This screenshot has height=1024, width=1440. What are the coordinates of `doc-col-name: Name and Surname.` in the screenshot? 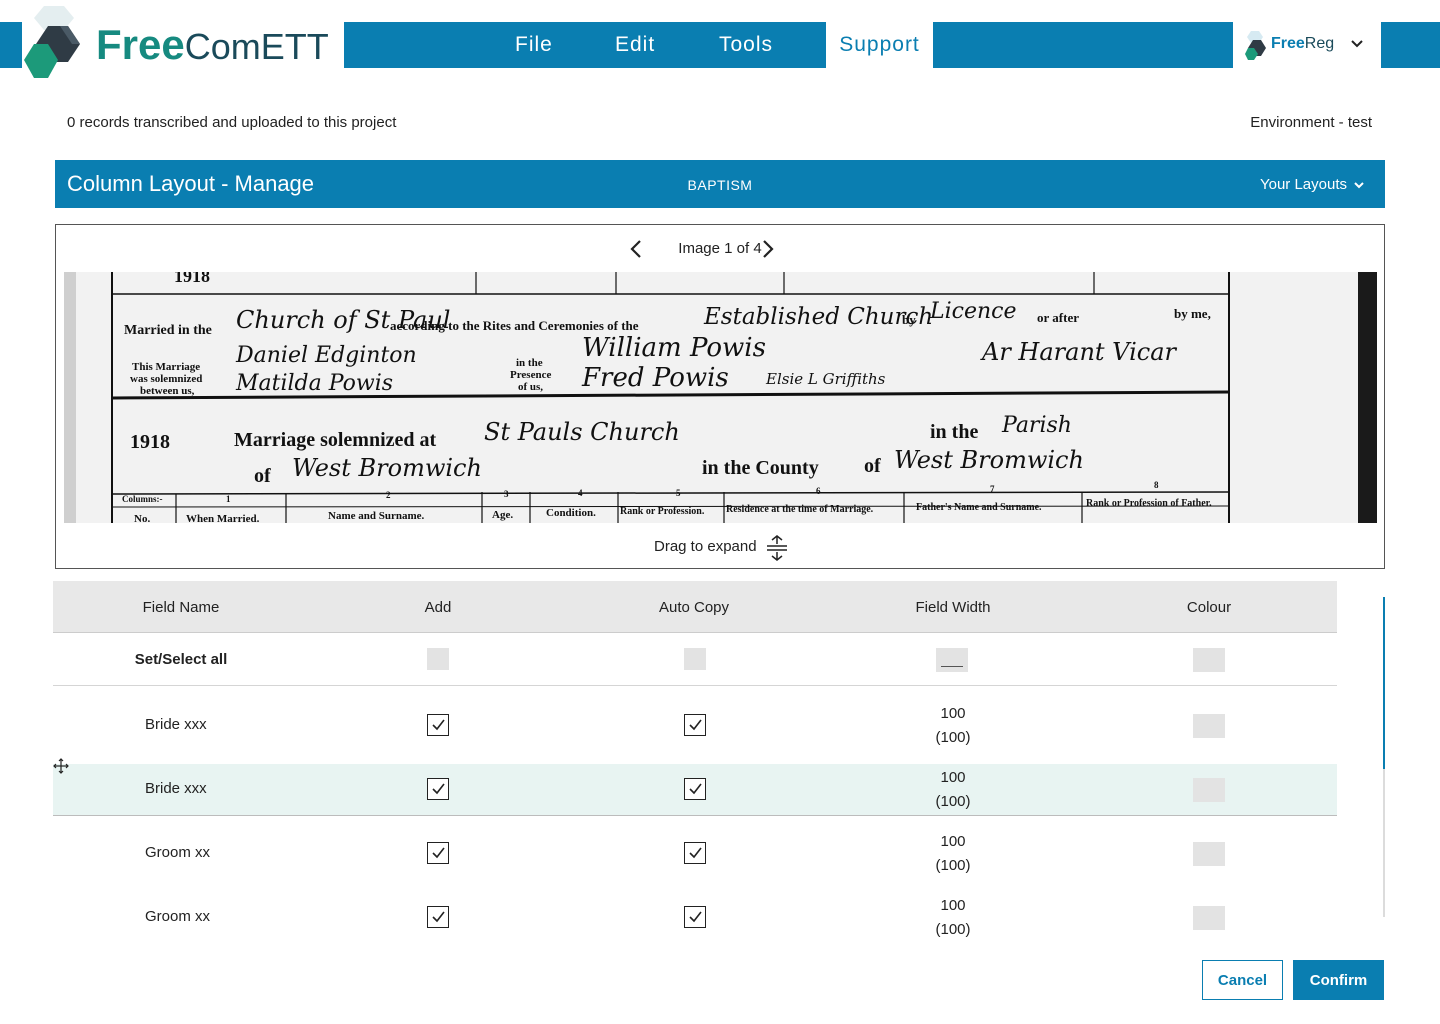 It's located at (376, 516).